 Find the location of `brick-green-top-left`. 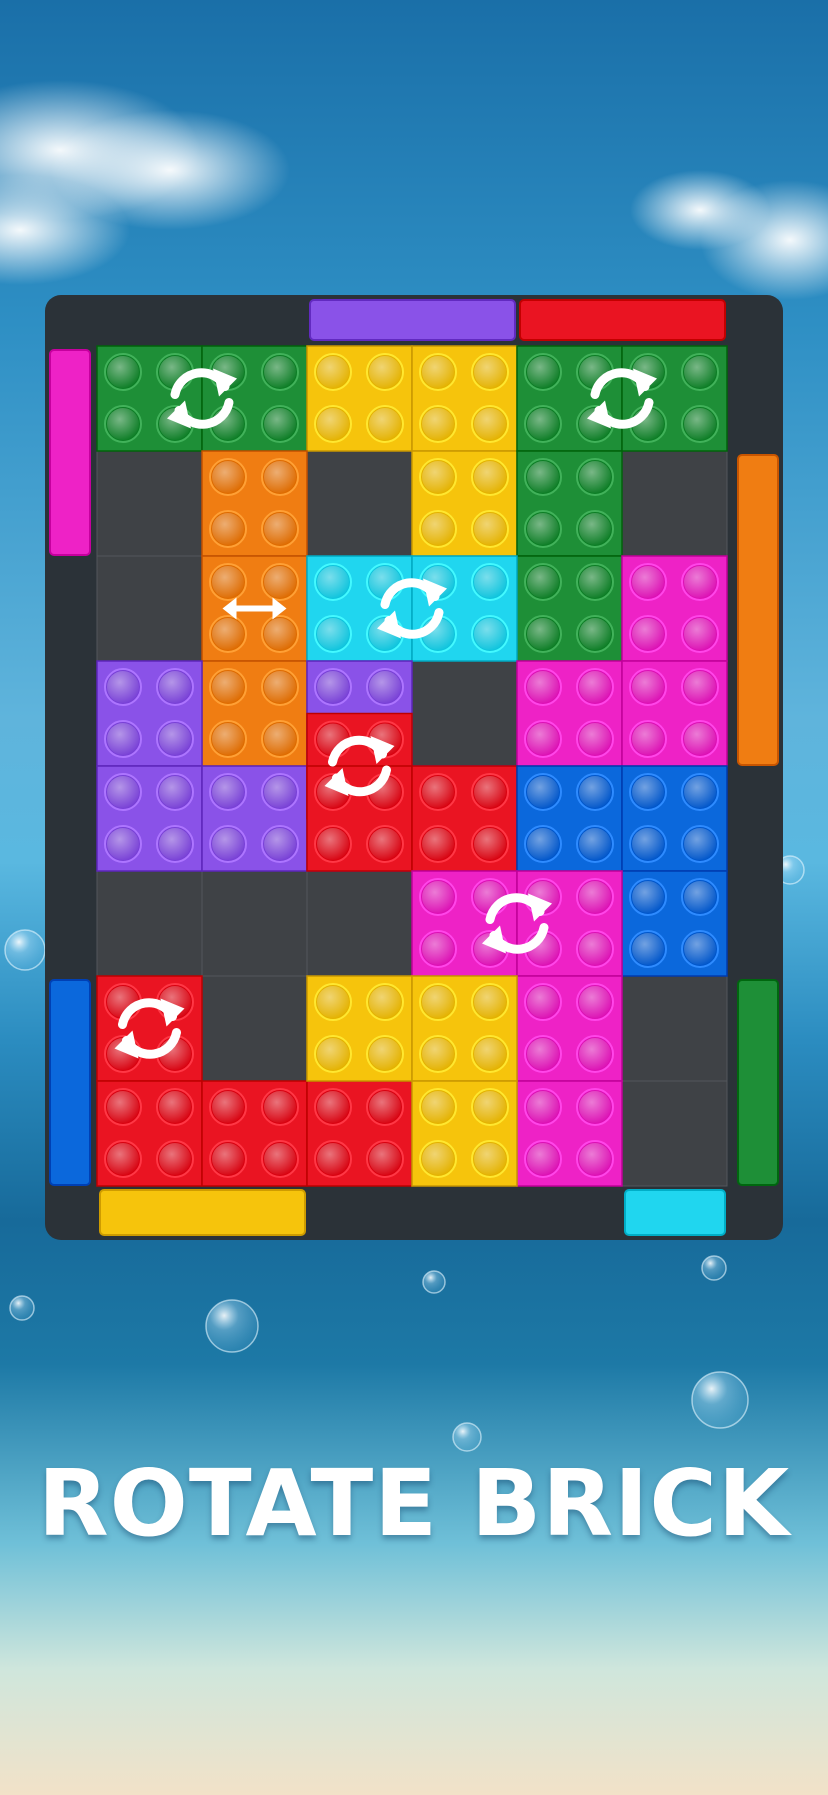

brick-green-top-left is located at coordinates (202, 398).